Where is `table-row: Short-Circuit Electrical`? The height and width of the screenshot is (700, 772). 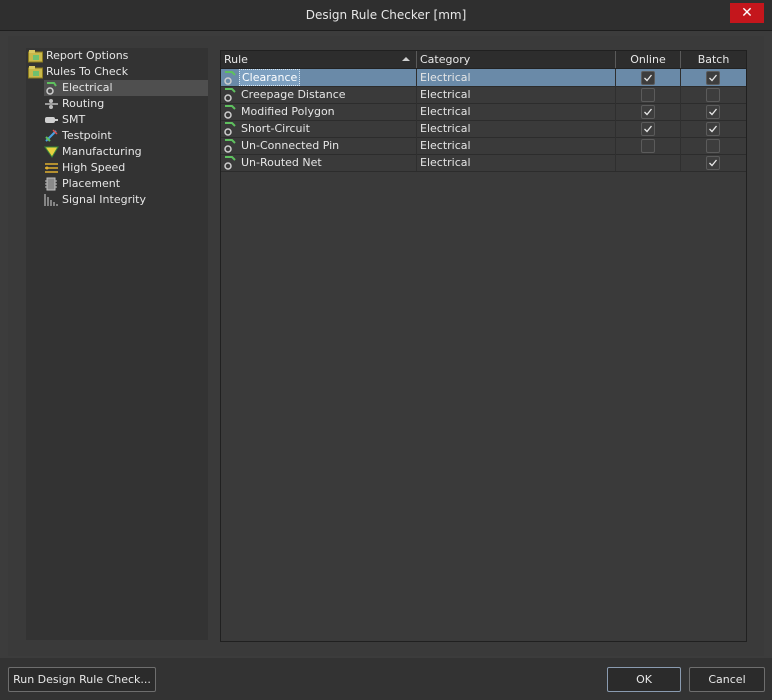 table-row: Short-Circuit Electrical is located at coordinates (483, 129).